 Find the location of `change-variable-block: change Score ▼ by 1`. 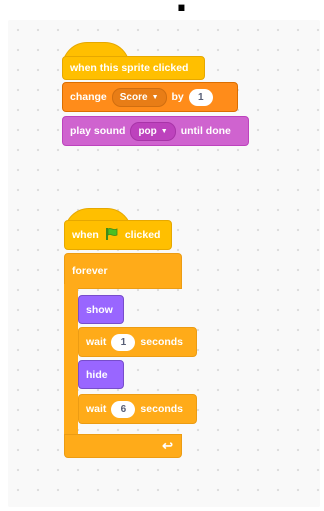

change-variable-block: change Score ▼ by 1 is located at coordinates (150, 97).